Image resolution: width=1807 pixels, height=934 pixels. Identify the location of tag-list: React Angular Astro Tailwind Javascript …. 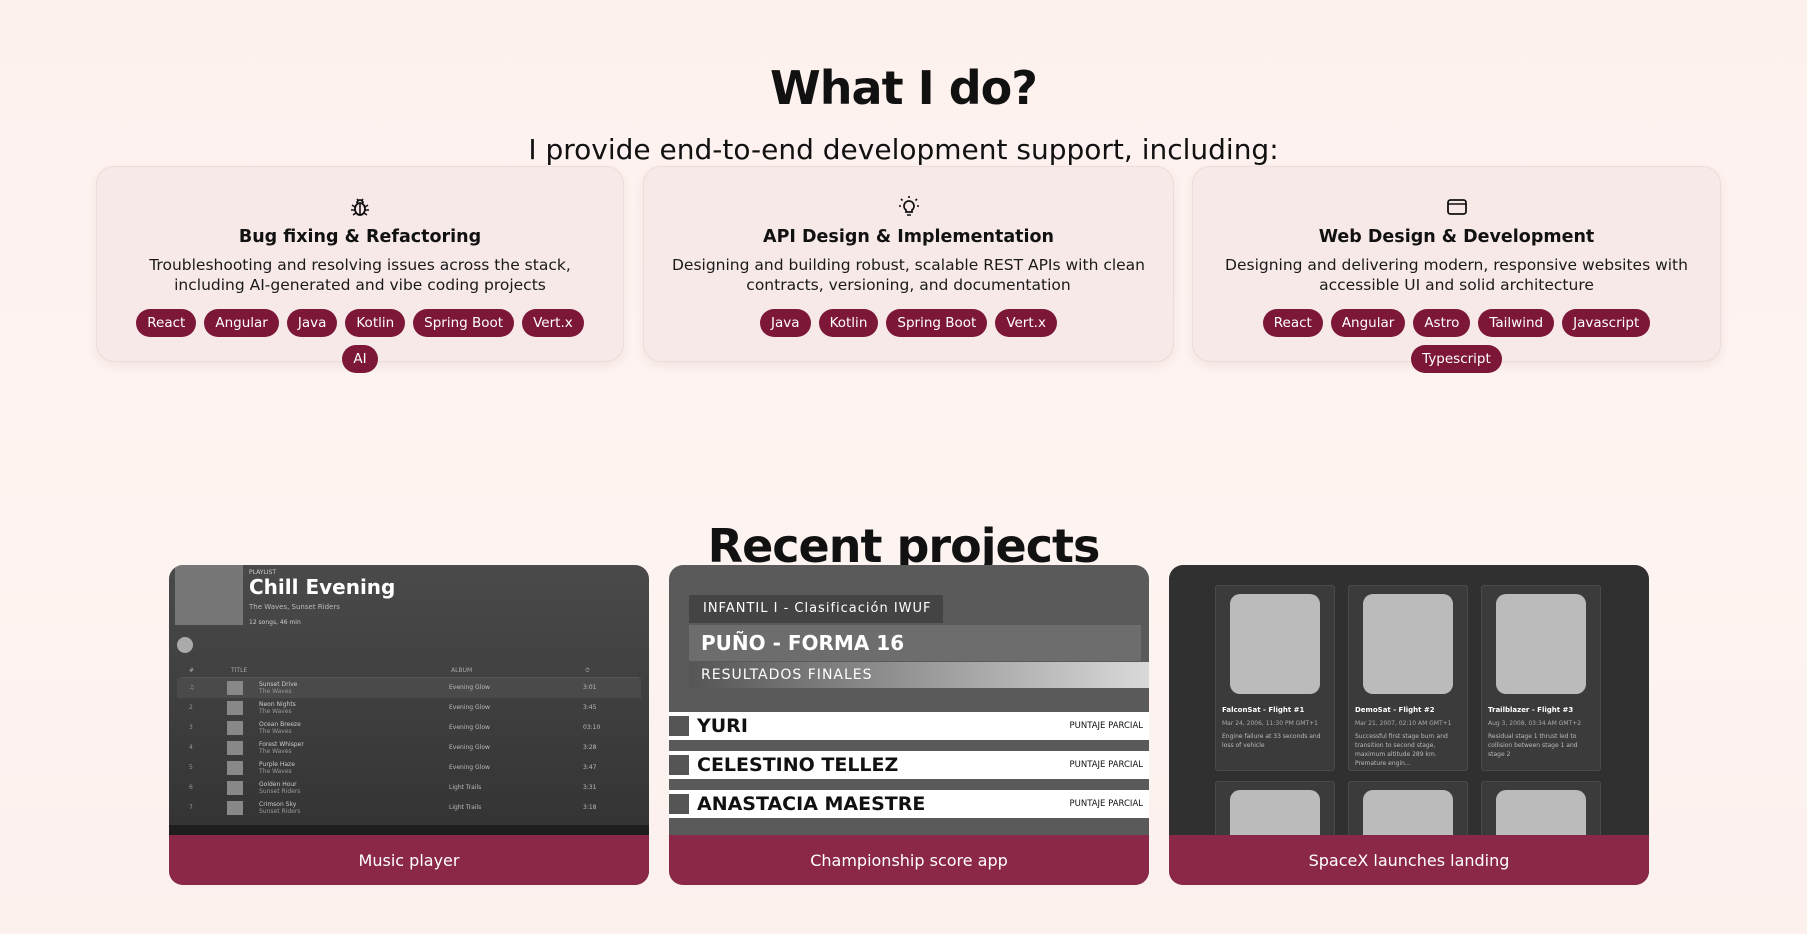
(1456, 341).